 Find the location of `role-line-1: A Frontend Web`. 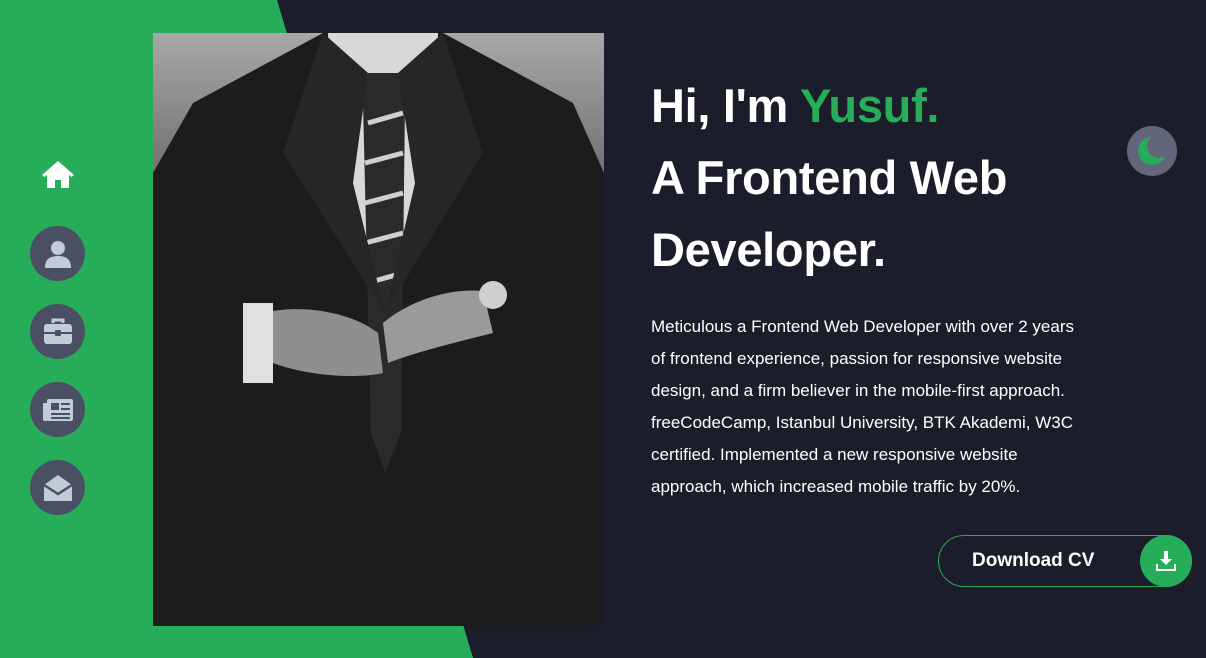

role-line-1: A Frontend Web is located at coordinates (829, 177).